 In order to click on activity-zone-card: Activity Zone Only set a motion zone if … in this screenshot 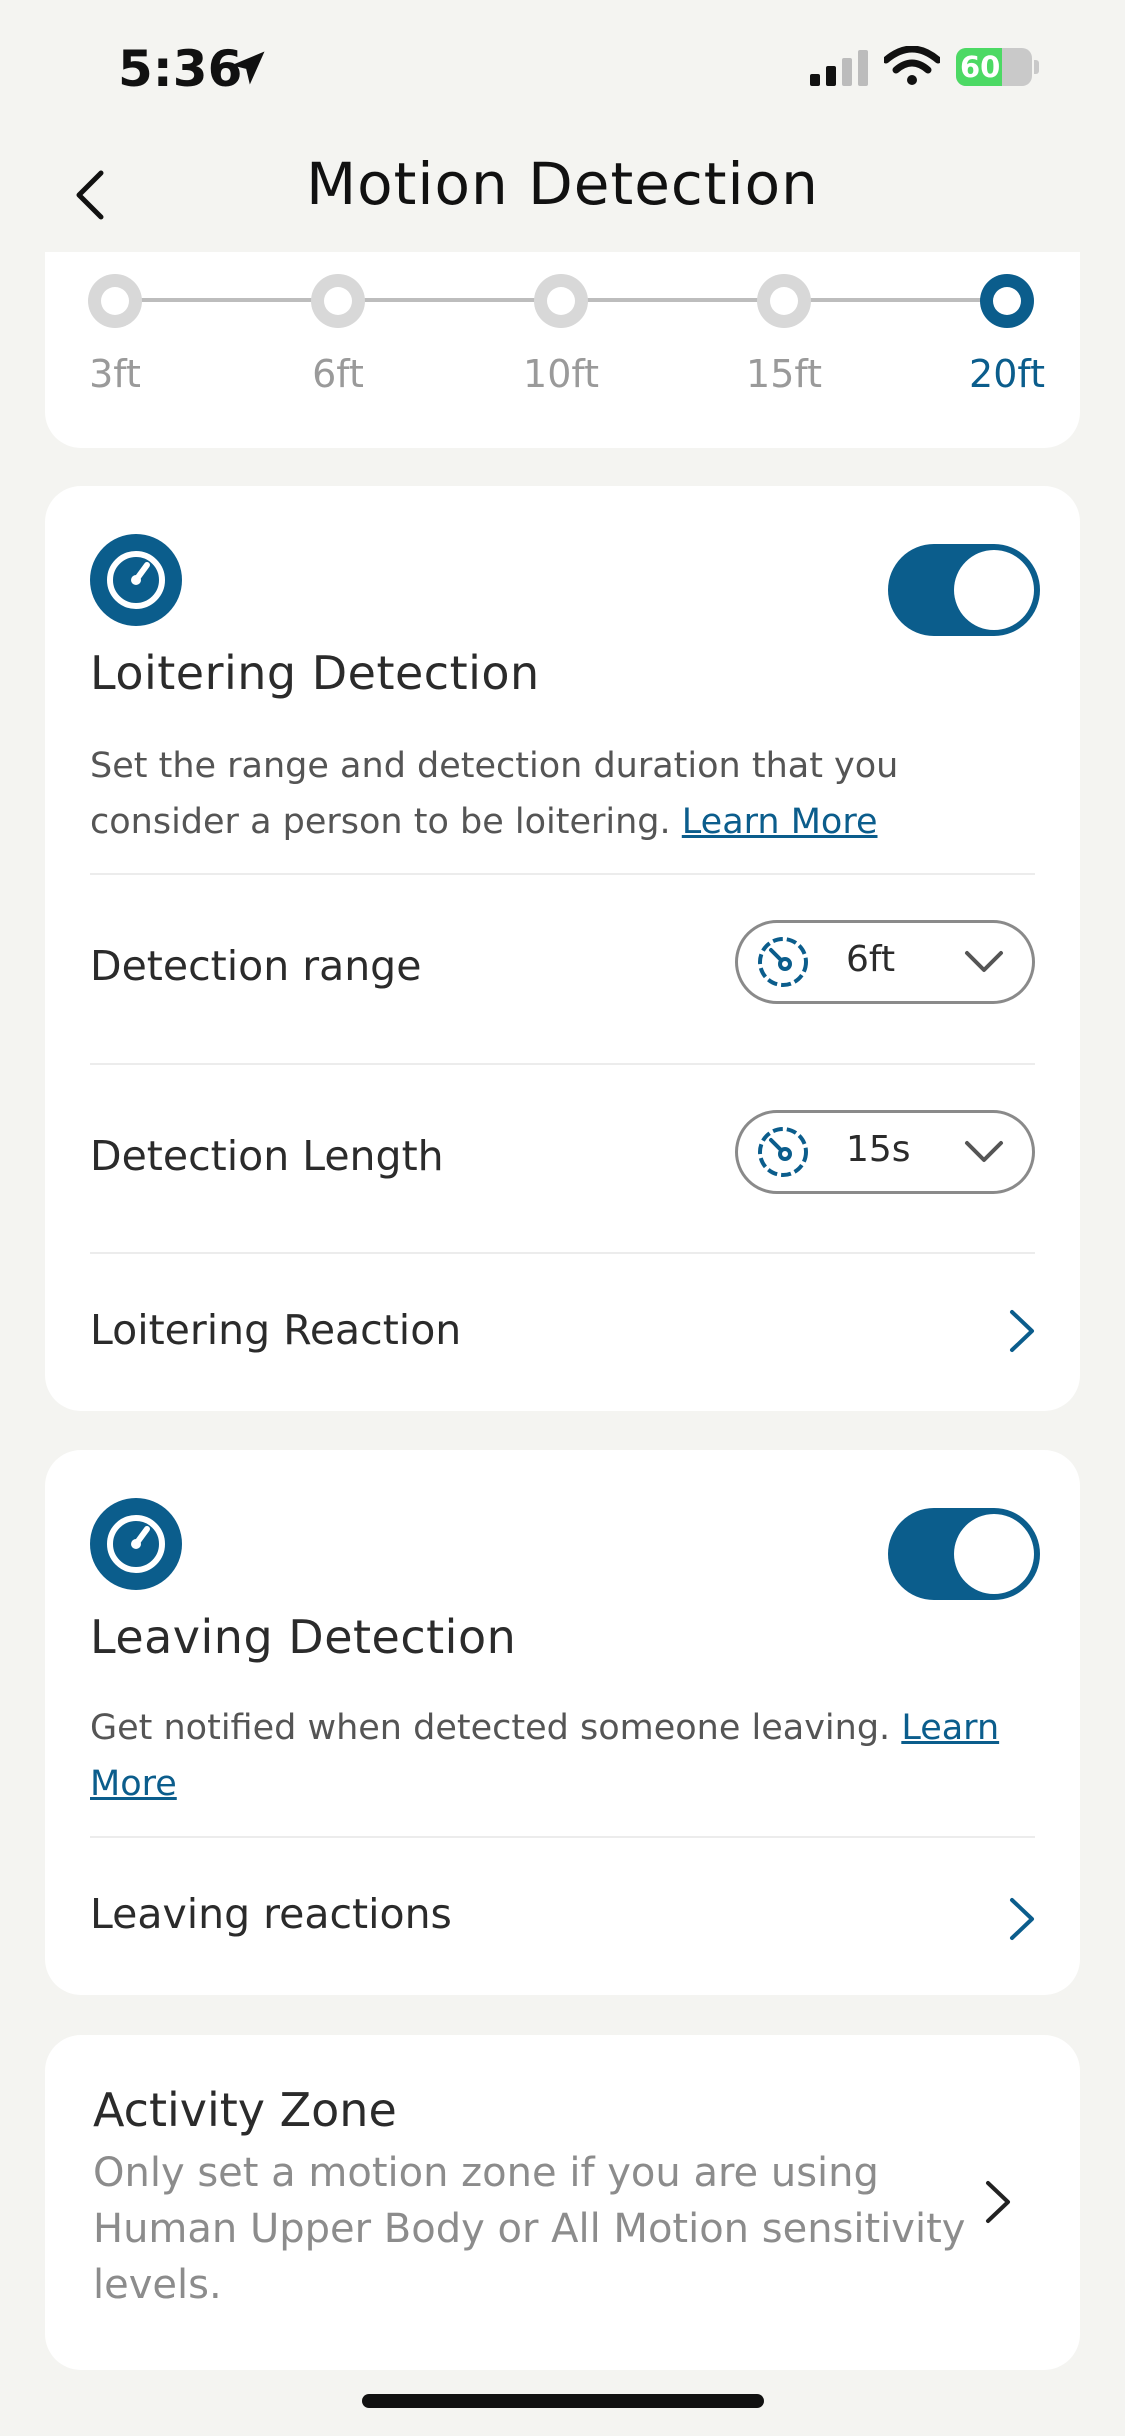, I will do `click(562, 2202)`.